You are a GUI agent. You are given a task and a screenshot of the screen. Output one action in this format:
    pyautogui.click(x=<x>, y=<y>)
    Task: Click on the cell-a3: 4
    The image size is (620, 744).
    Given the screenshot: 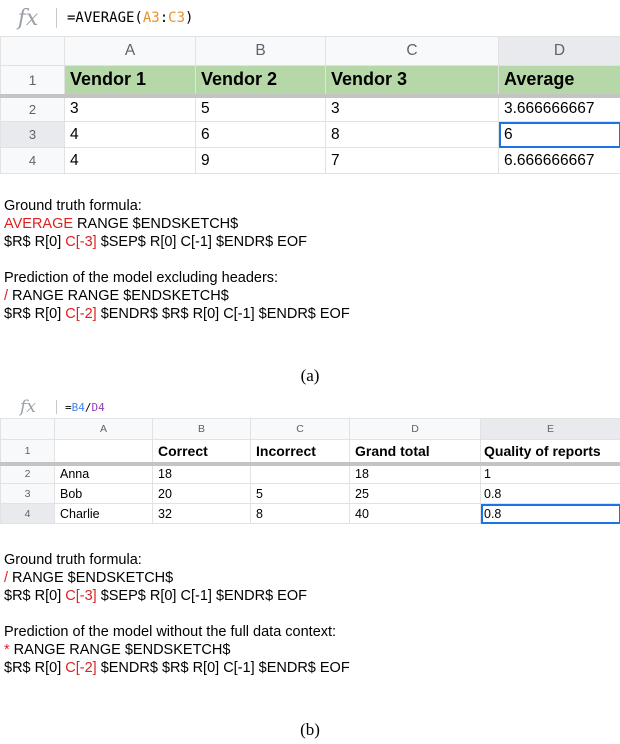 What is the action you would take?
    pyautogui.click(x=130, y=134)
    